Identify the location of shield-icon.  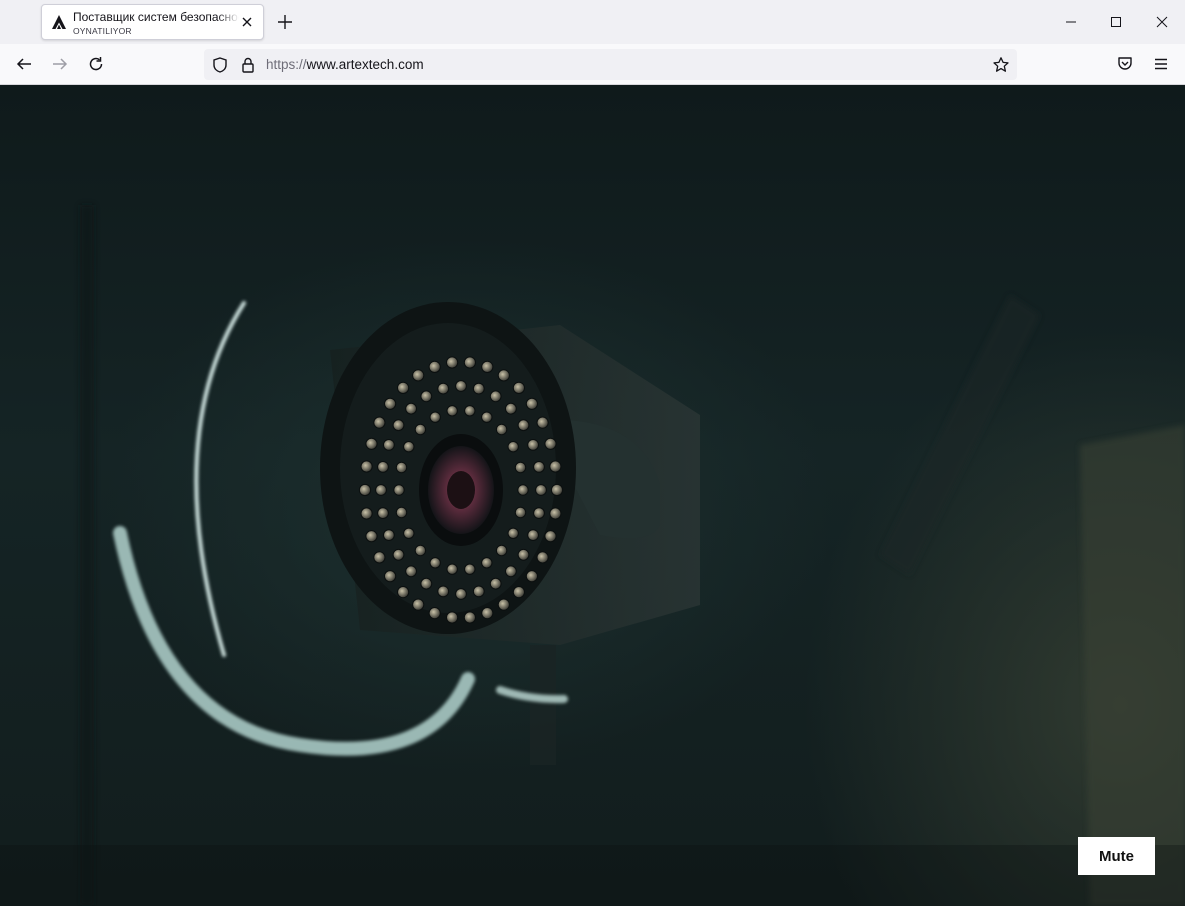
(220, 65).